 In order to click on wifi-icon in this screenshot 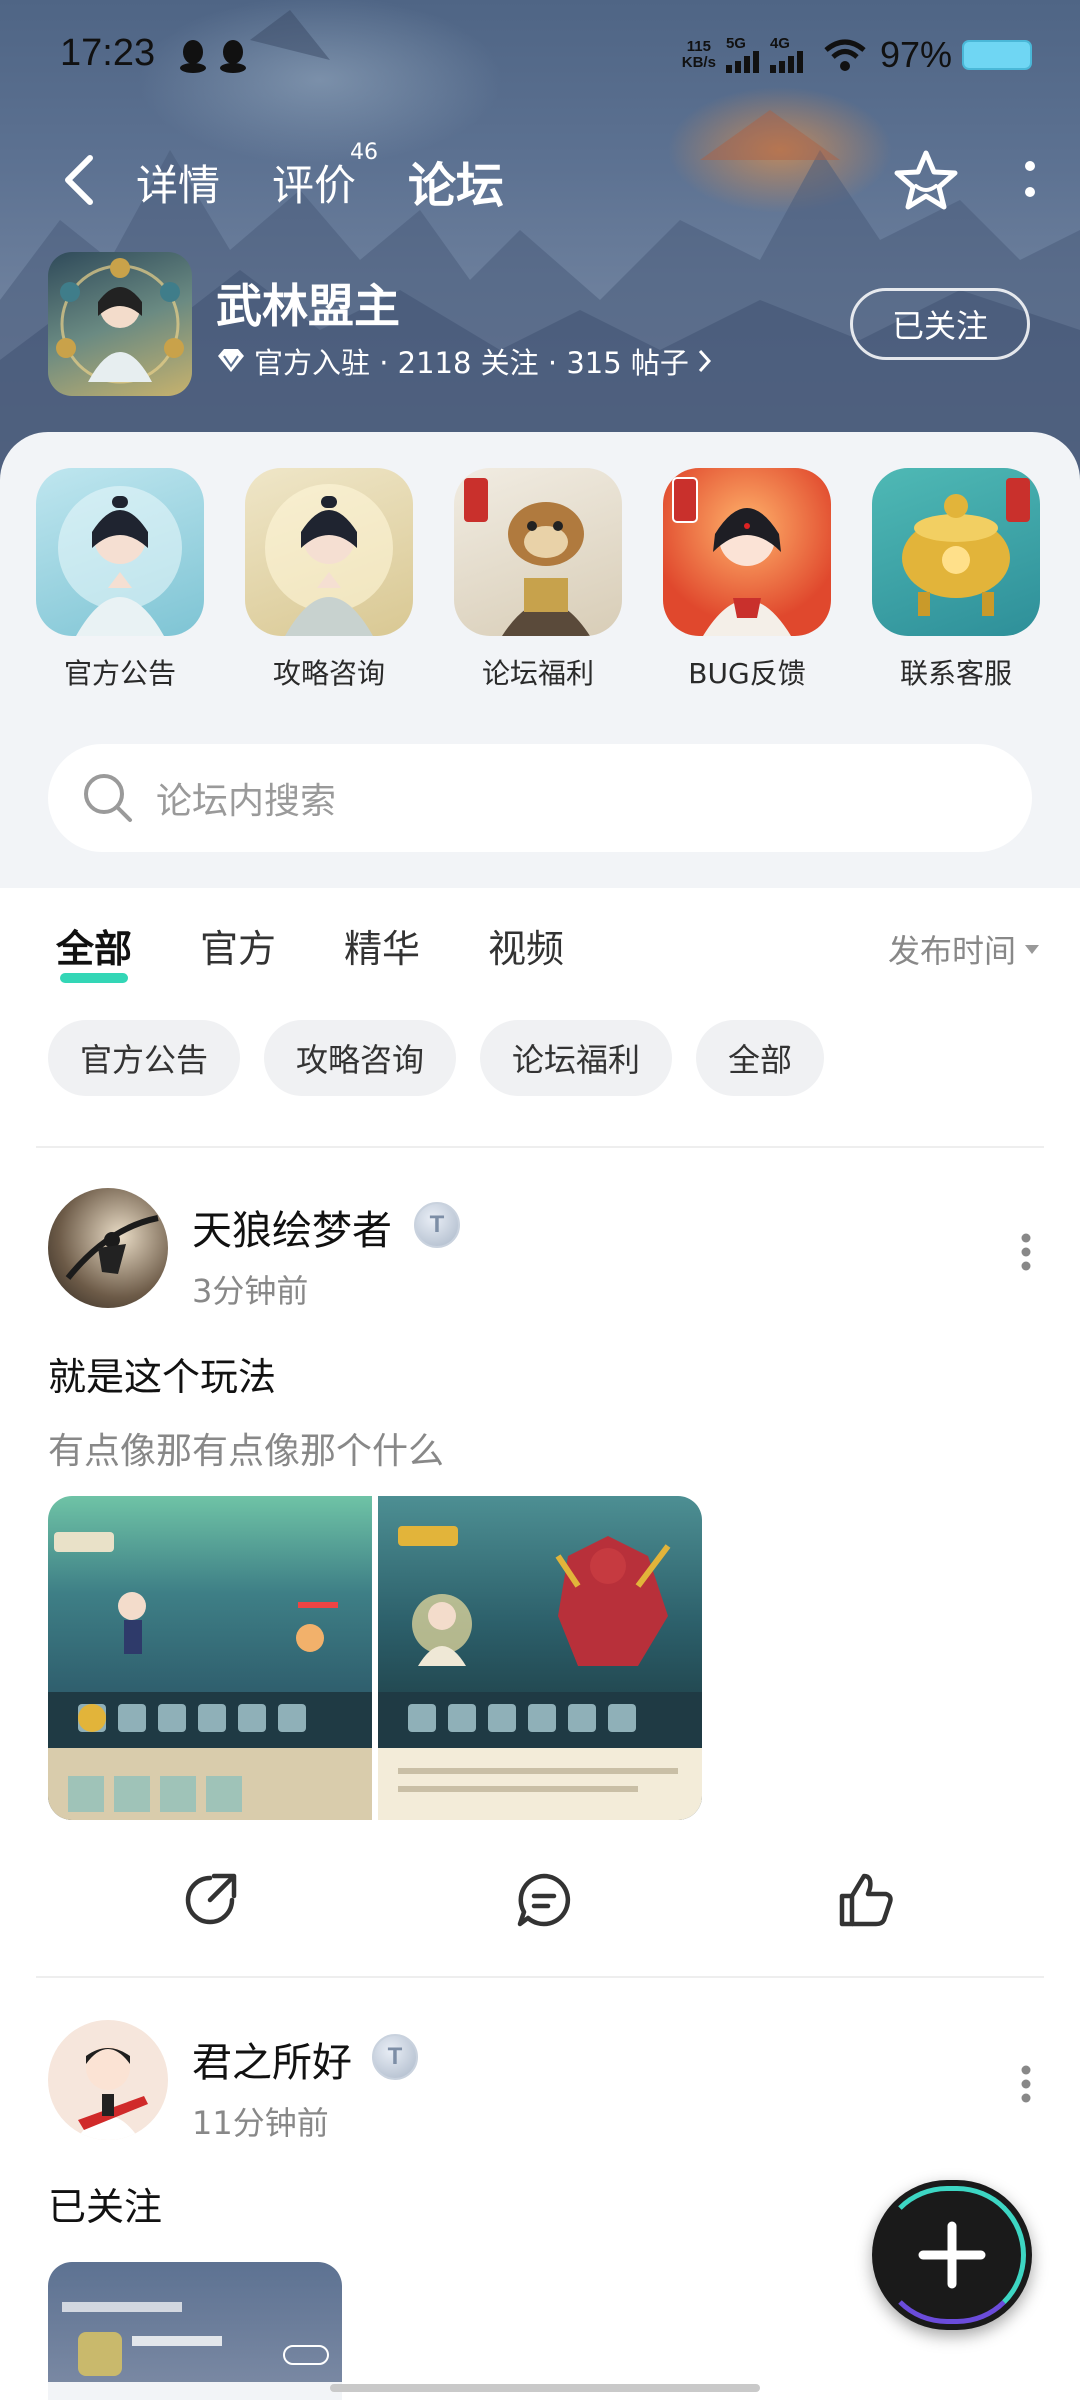, I will do `click(845, 55)`.